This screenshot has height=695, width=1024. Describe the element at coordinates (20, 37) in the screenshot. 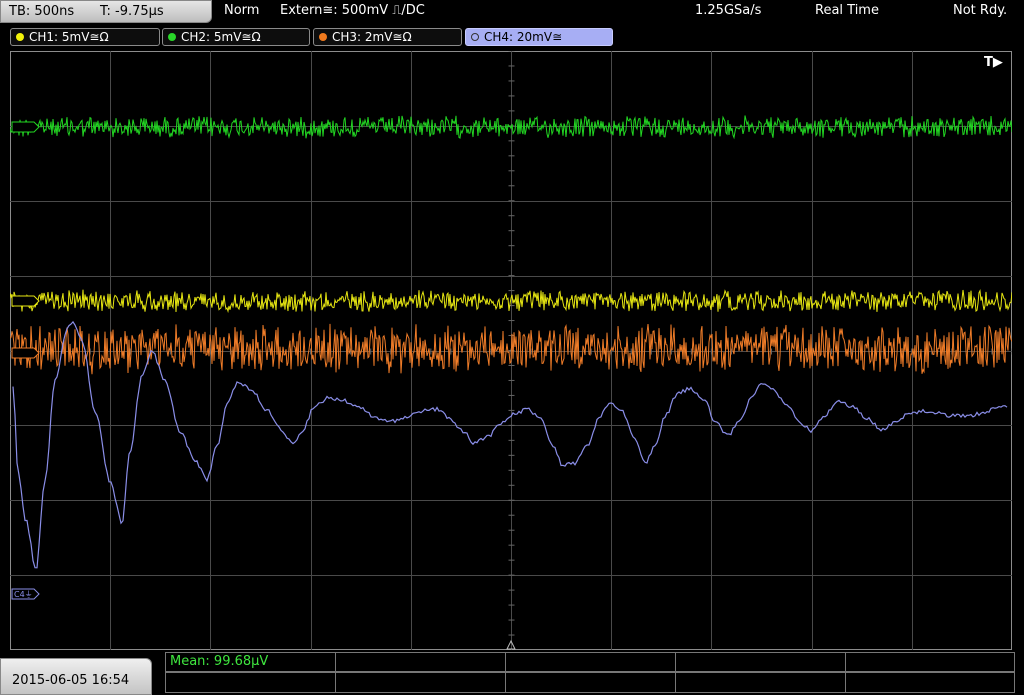

I see `channel-1-dot-icon` at that location.